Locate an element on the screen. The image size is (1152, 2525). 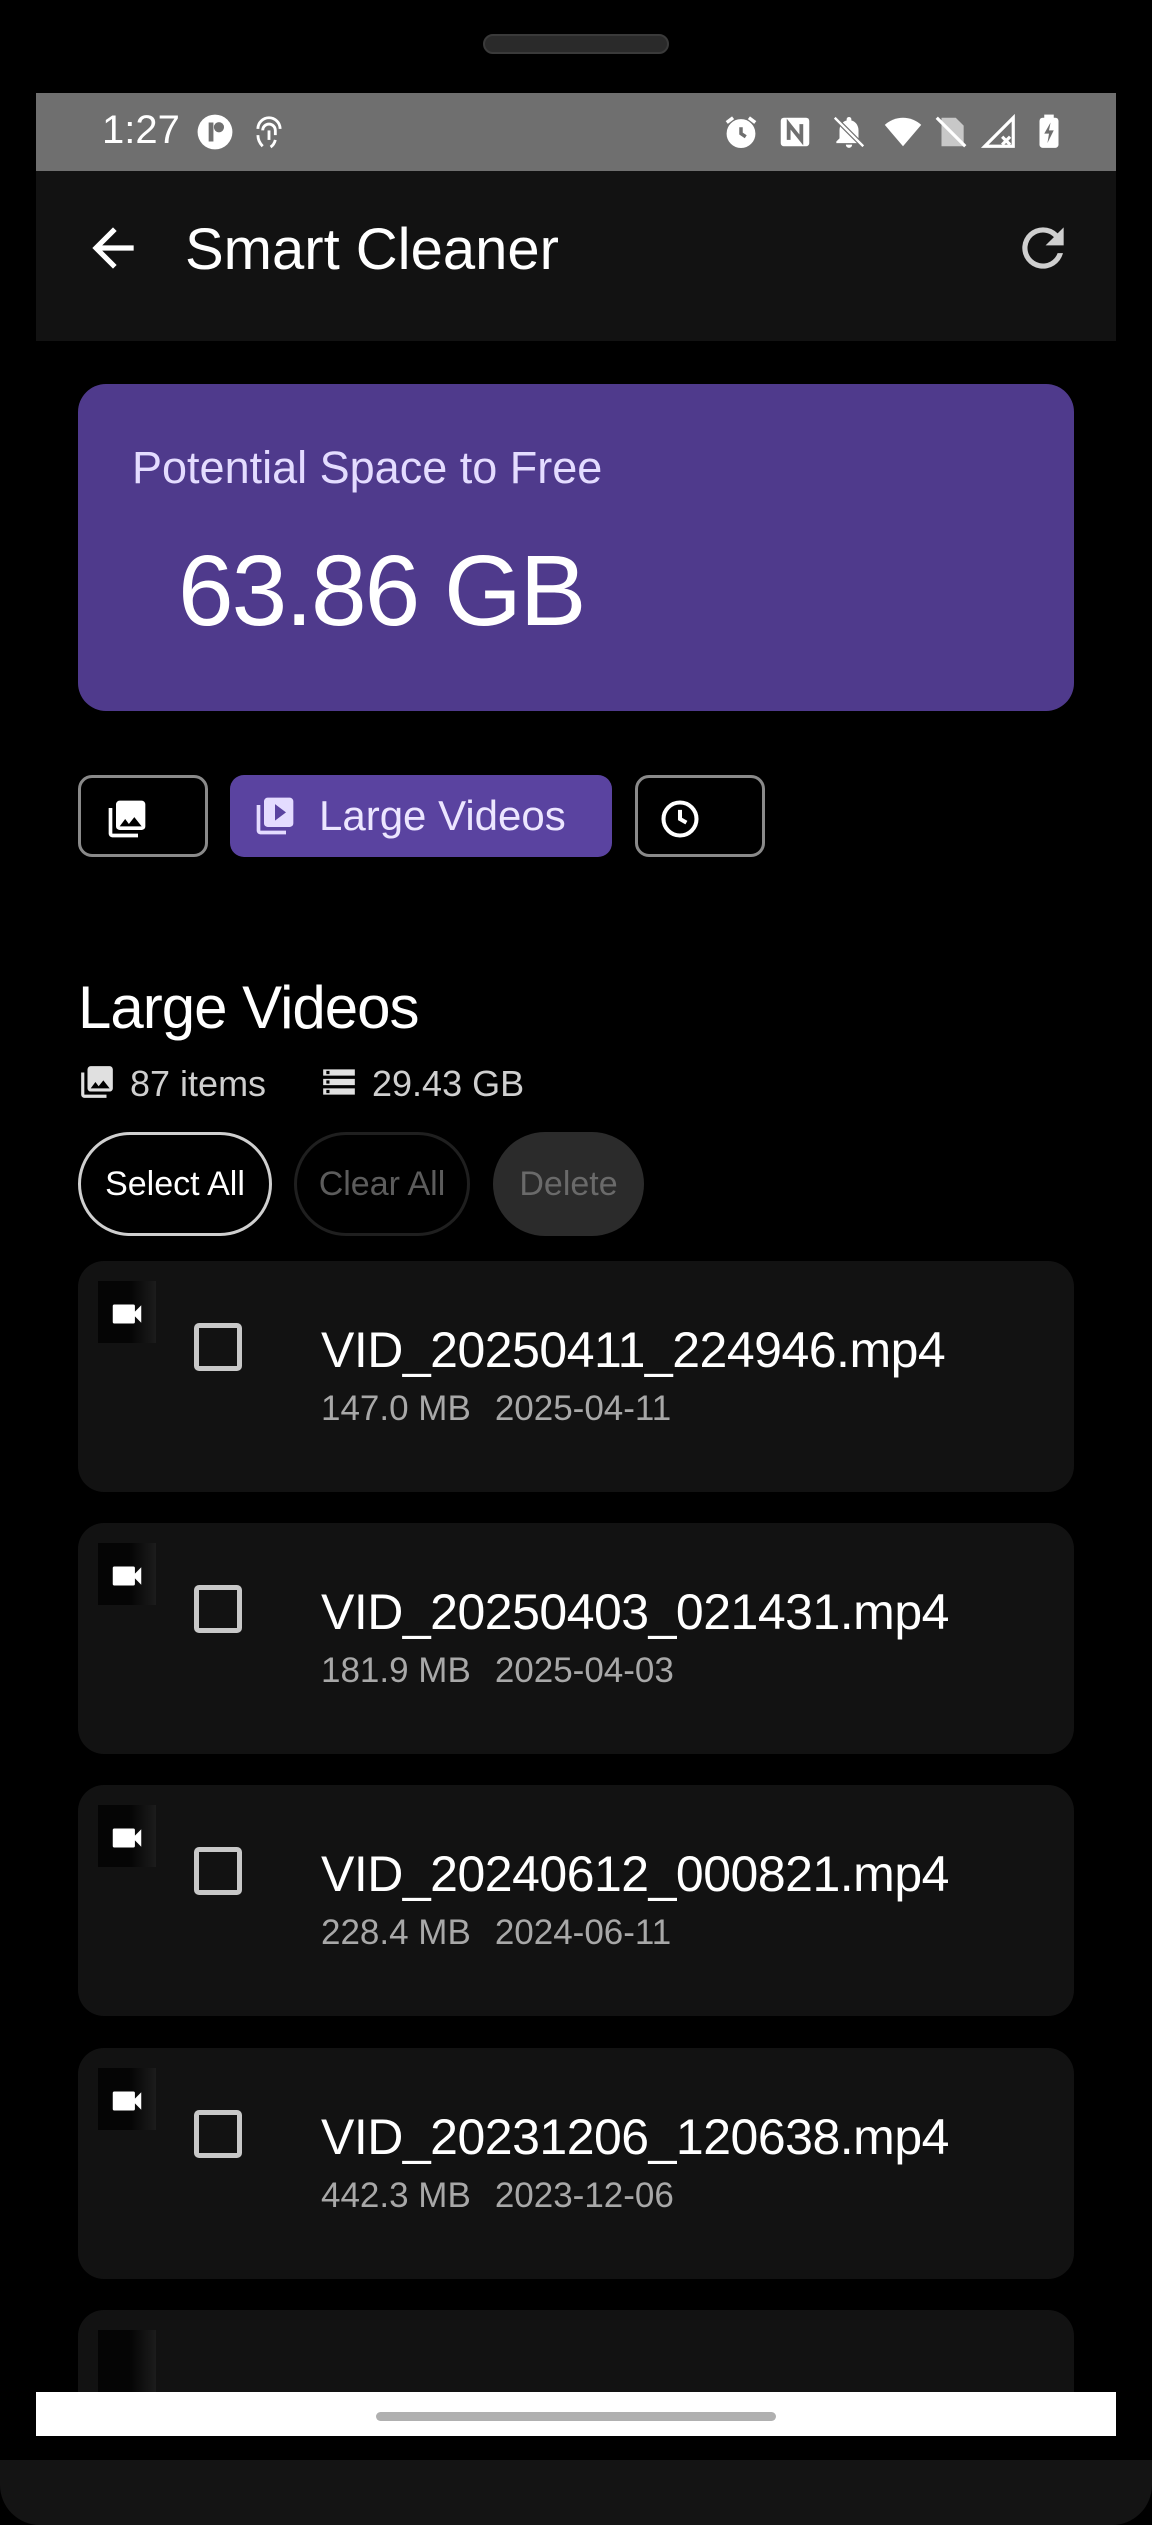
refresh-icon is located at coordinates (1043, 248).